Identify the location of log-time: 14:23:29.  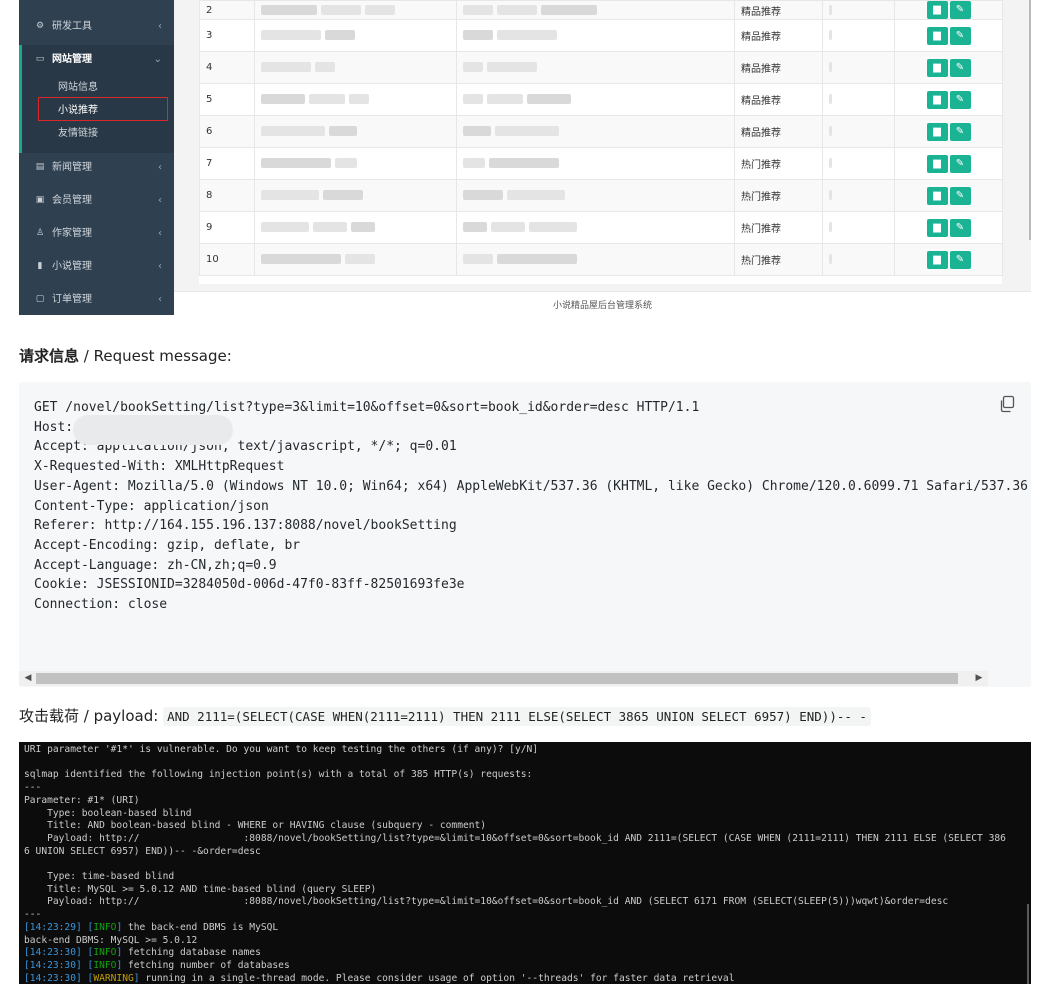
(52, 927).